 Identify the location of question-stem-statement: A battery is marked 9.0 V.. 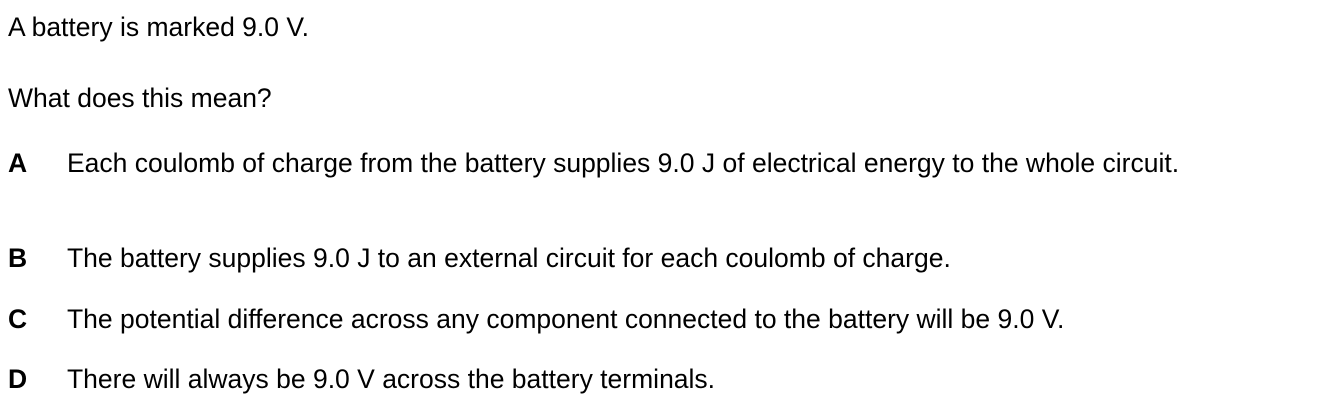
(158, 27).